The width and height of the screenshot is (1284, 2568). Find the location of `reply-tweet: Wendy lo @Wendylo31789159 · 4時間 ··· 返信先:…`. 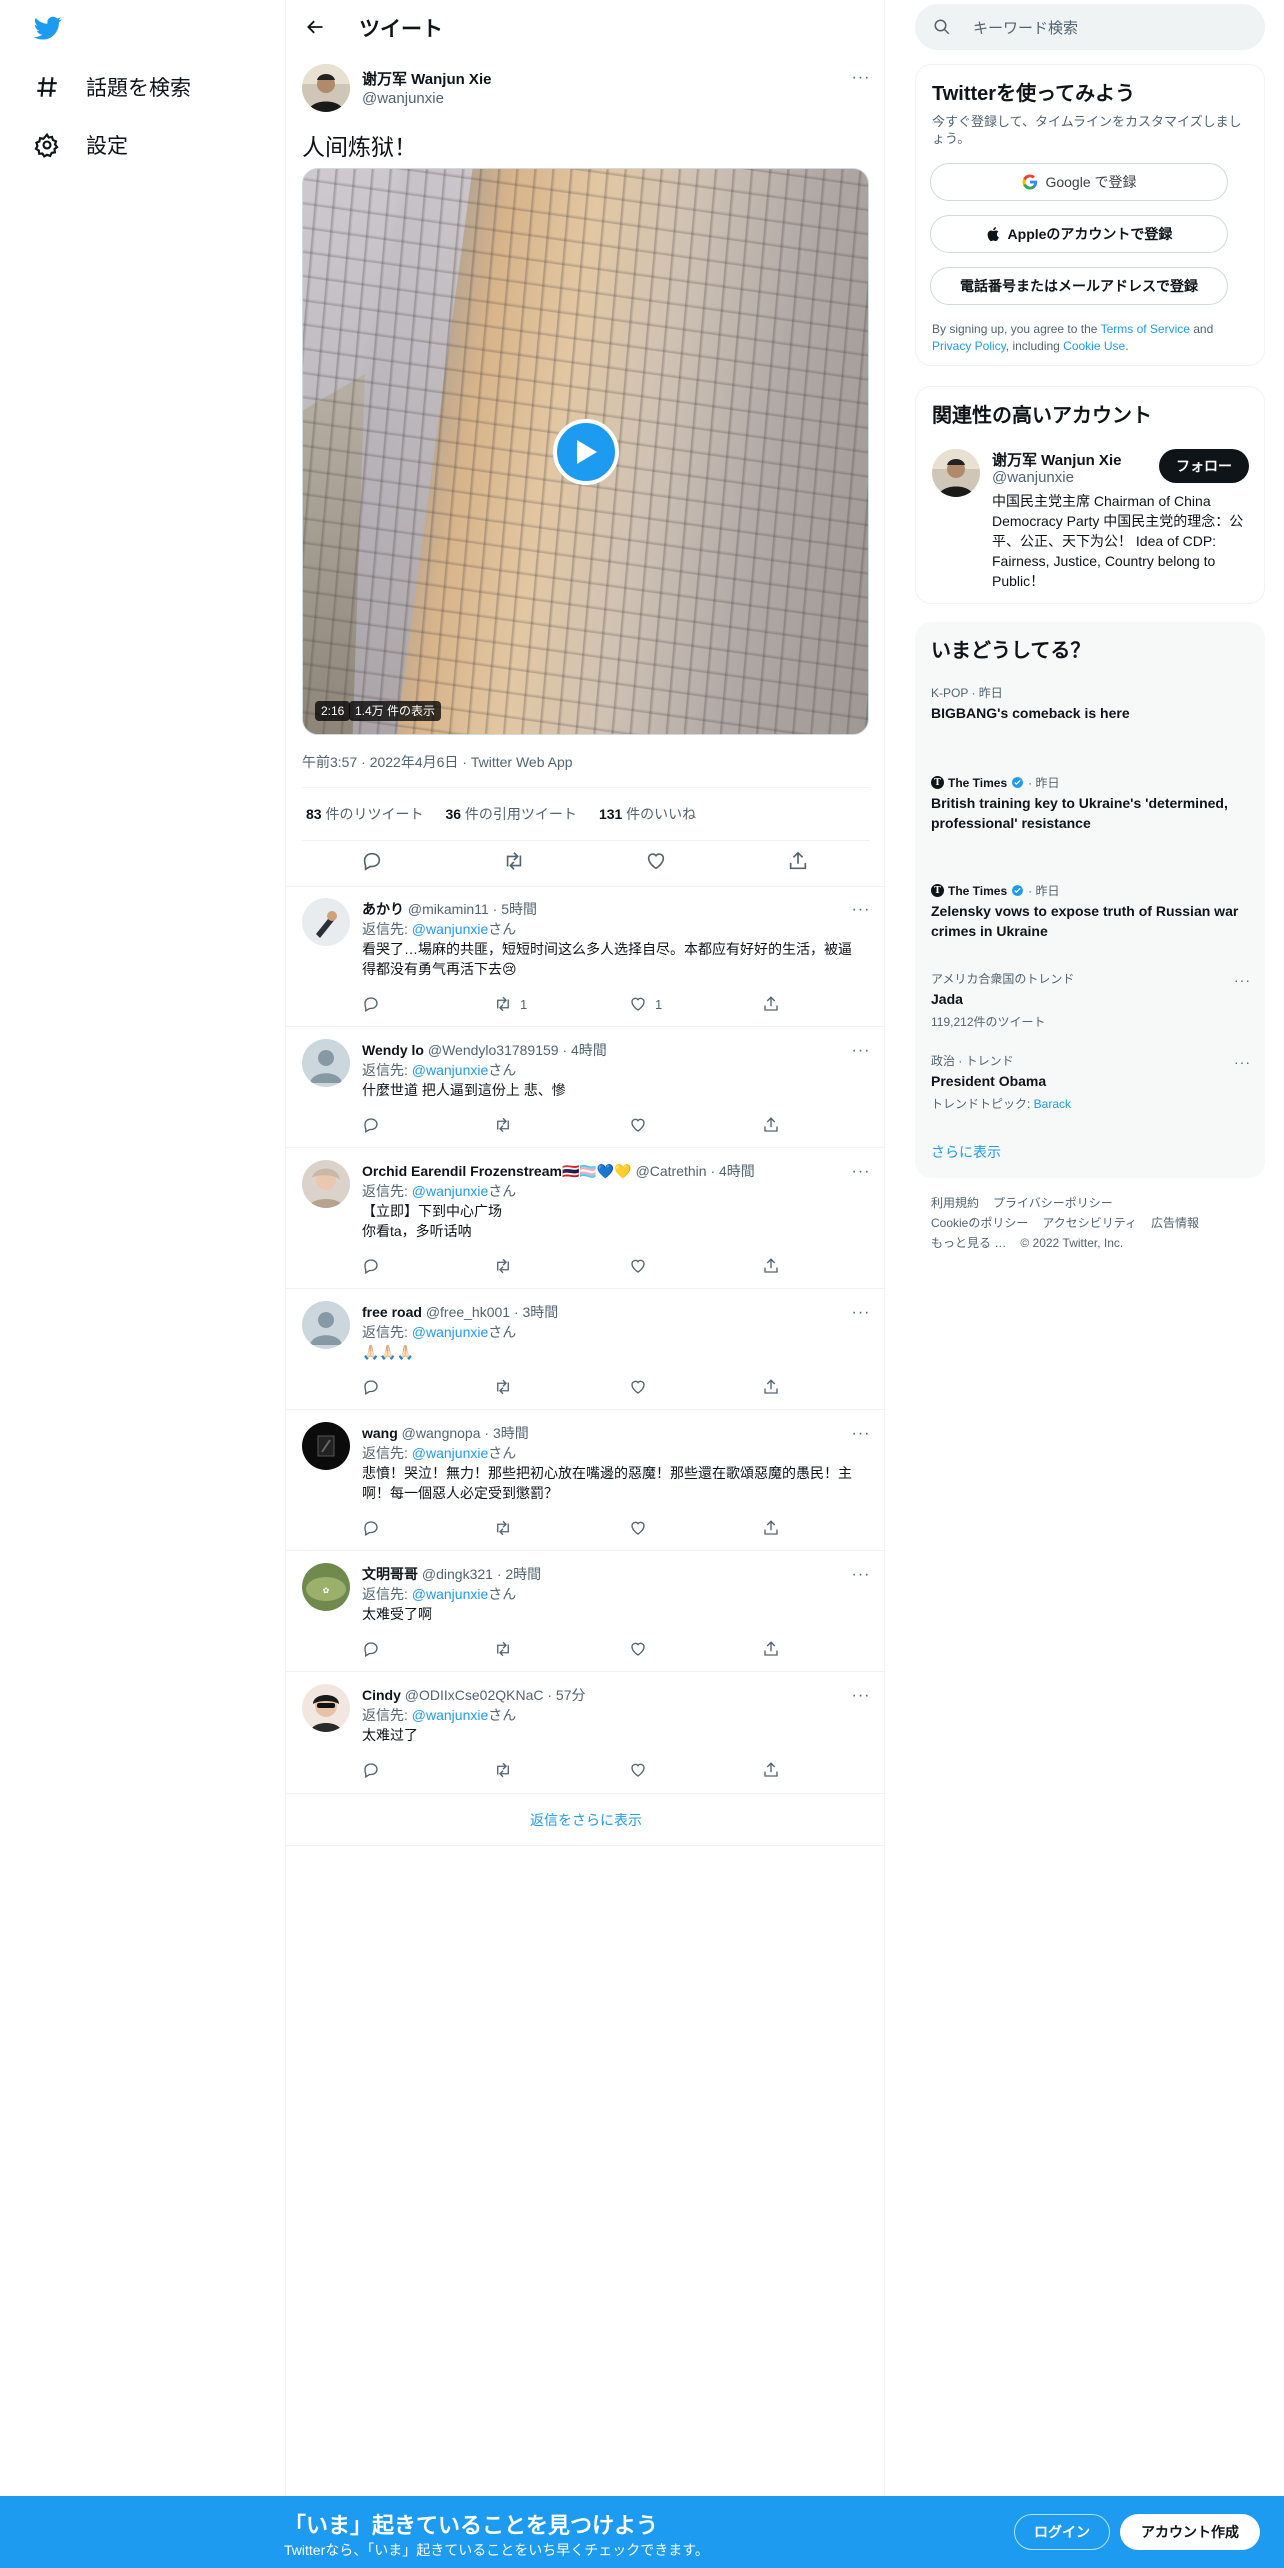

reply-tweet: Wendy lo @Wendylo31789159 · 4時間 ··· 返信先:… is located at coordinates (586, 1087).